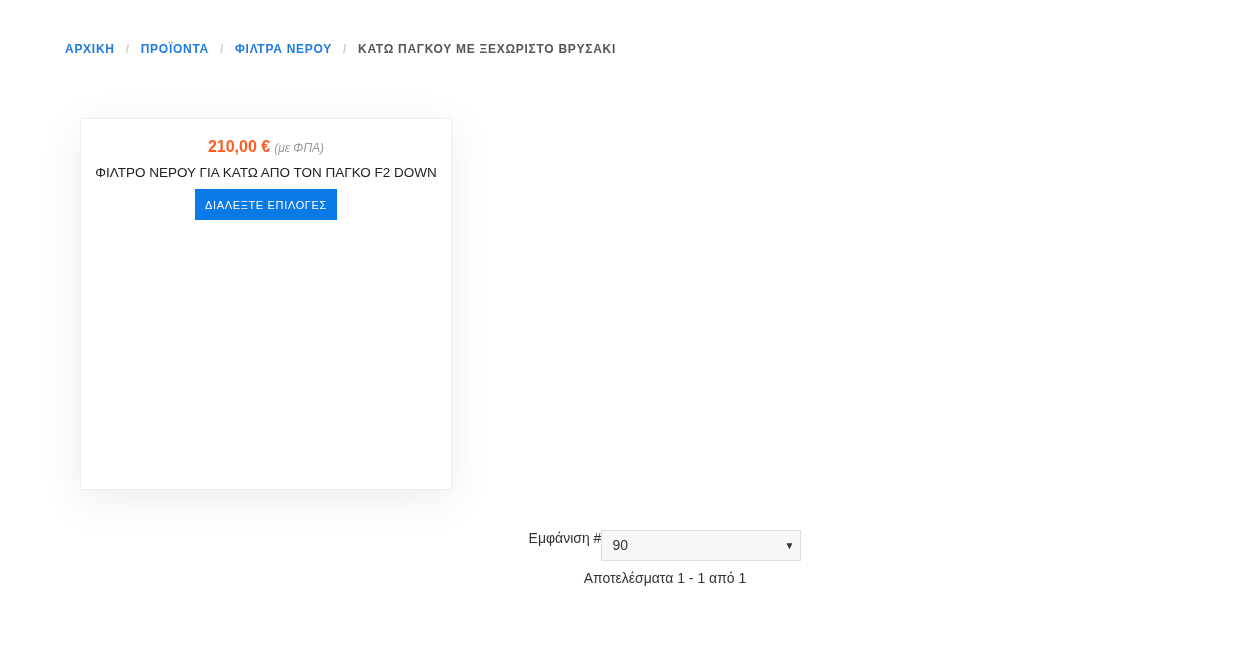 The height and width of the screenshot is (652, 1250). Describe the element at coordinates (565, 538) in the screenshot. I see `display-label: Εμφάνιση #` at that location.